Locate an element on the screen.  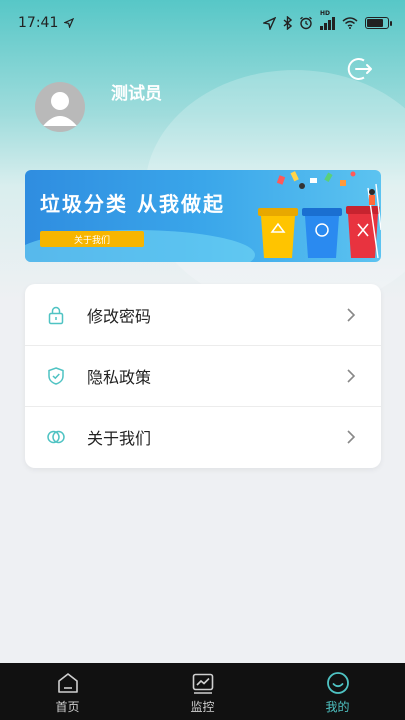
logout-icon is located at coordinates (360, 69).